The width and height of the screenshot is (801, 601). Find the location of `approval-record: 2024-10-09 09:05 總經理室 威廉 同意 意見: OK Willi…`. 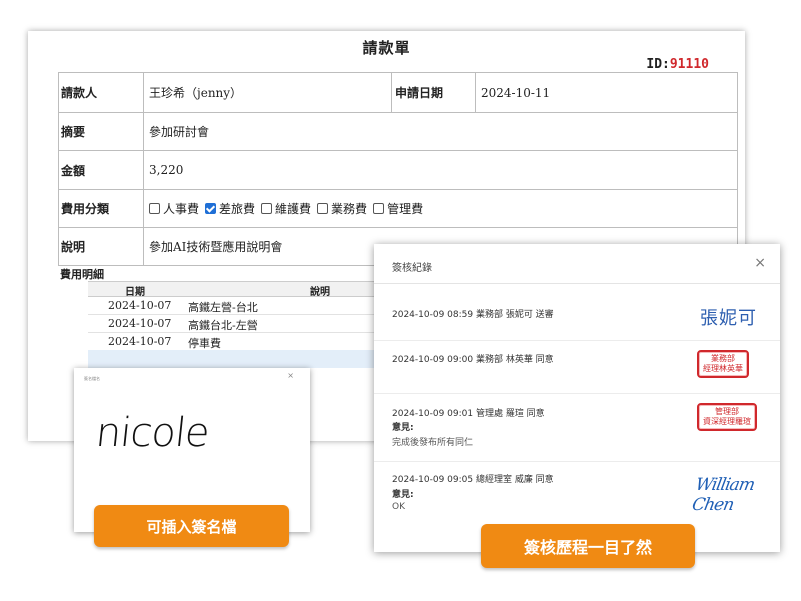

approval-record: 2024-10-09 09:05 總經理室 威廉 同意 意見: OK Willi… is located at coordinates (577, 491).